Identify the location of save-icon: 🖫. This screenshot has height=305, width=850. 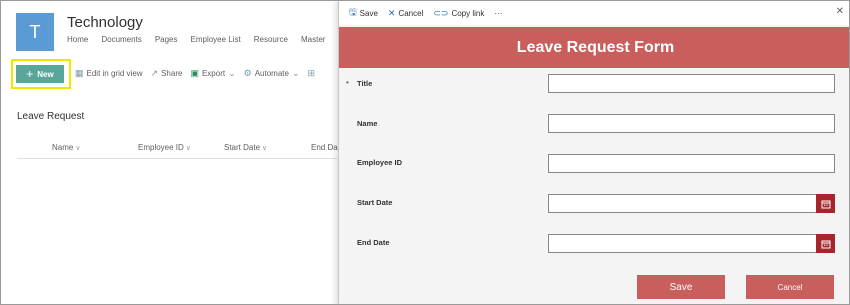
(353, 12).